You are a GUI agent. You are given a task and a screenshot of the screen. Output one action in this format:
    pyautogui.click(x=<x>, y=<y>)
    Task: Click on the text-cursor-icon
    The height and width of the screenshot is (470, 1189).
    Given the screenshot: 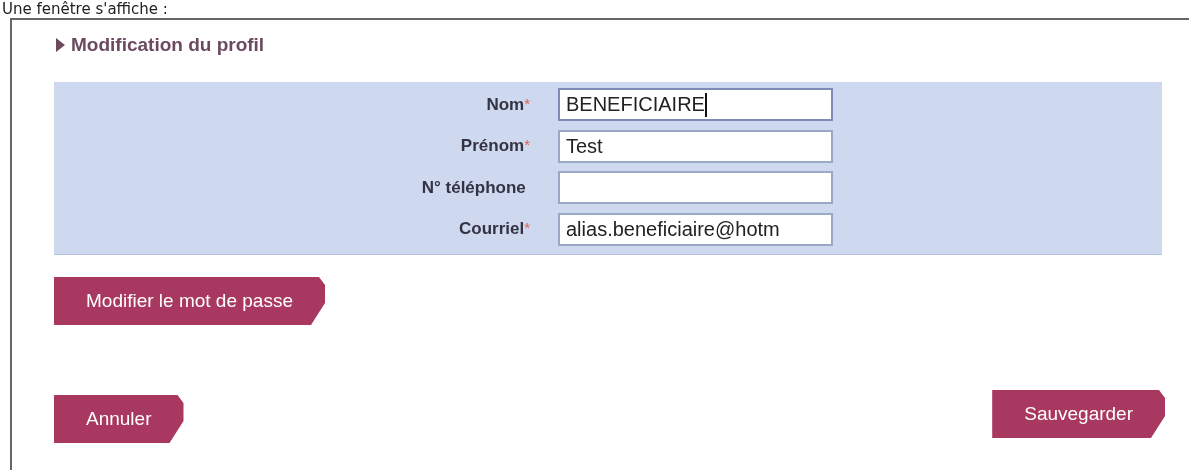 What is the action you would take?
    pyautogui.click(x=705, y=104)
    